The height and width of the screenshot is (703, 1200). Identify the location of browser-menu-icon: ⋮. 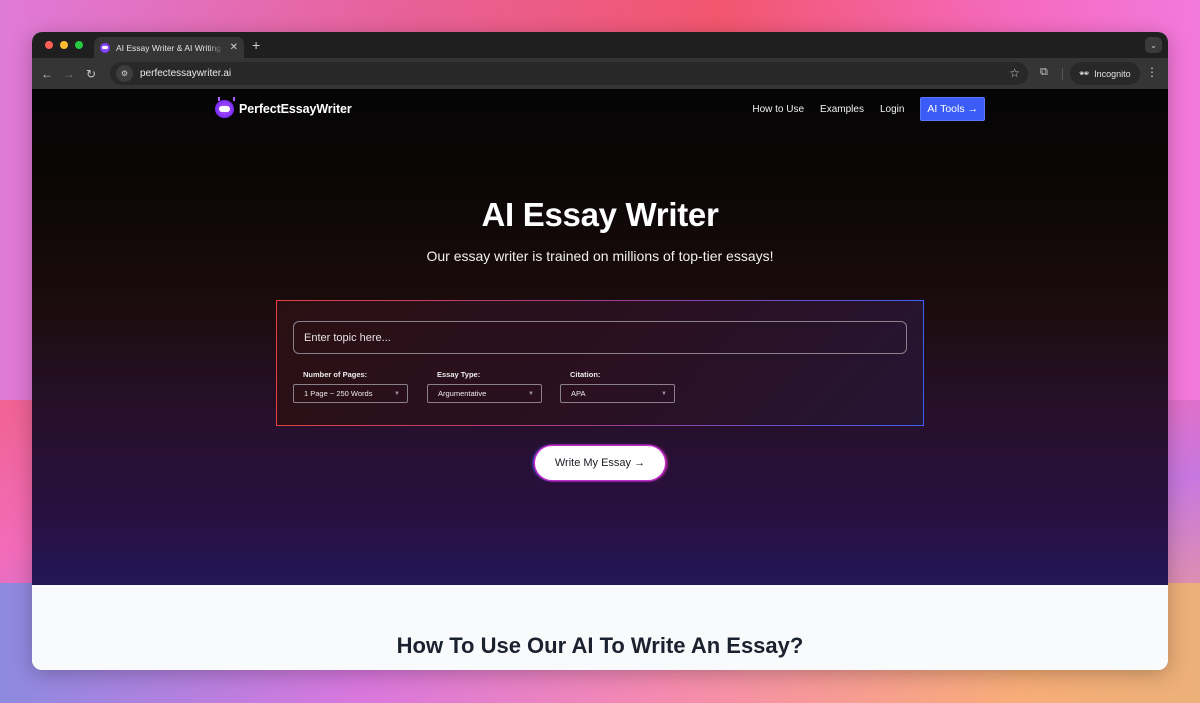
(1152, 72).